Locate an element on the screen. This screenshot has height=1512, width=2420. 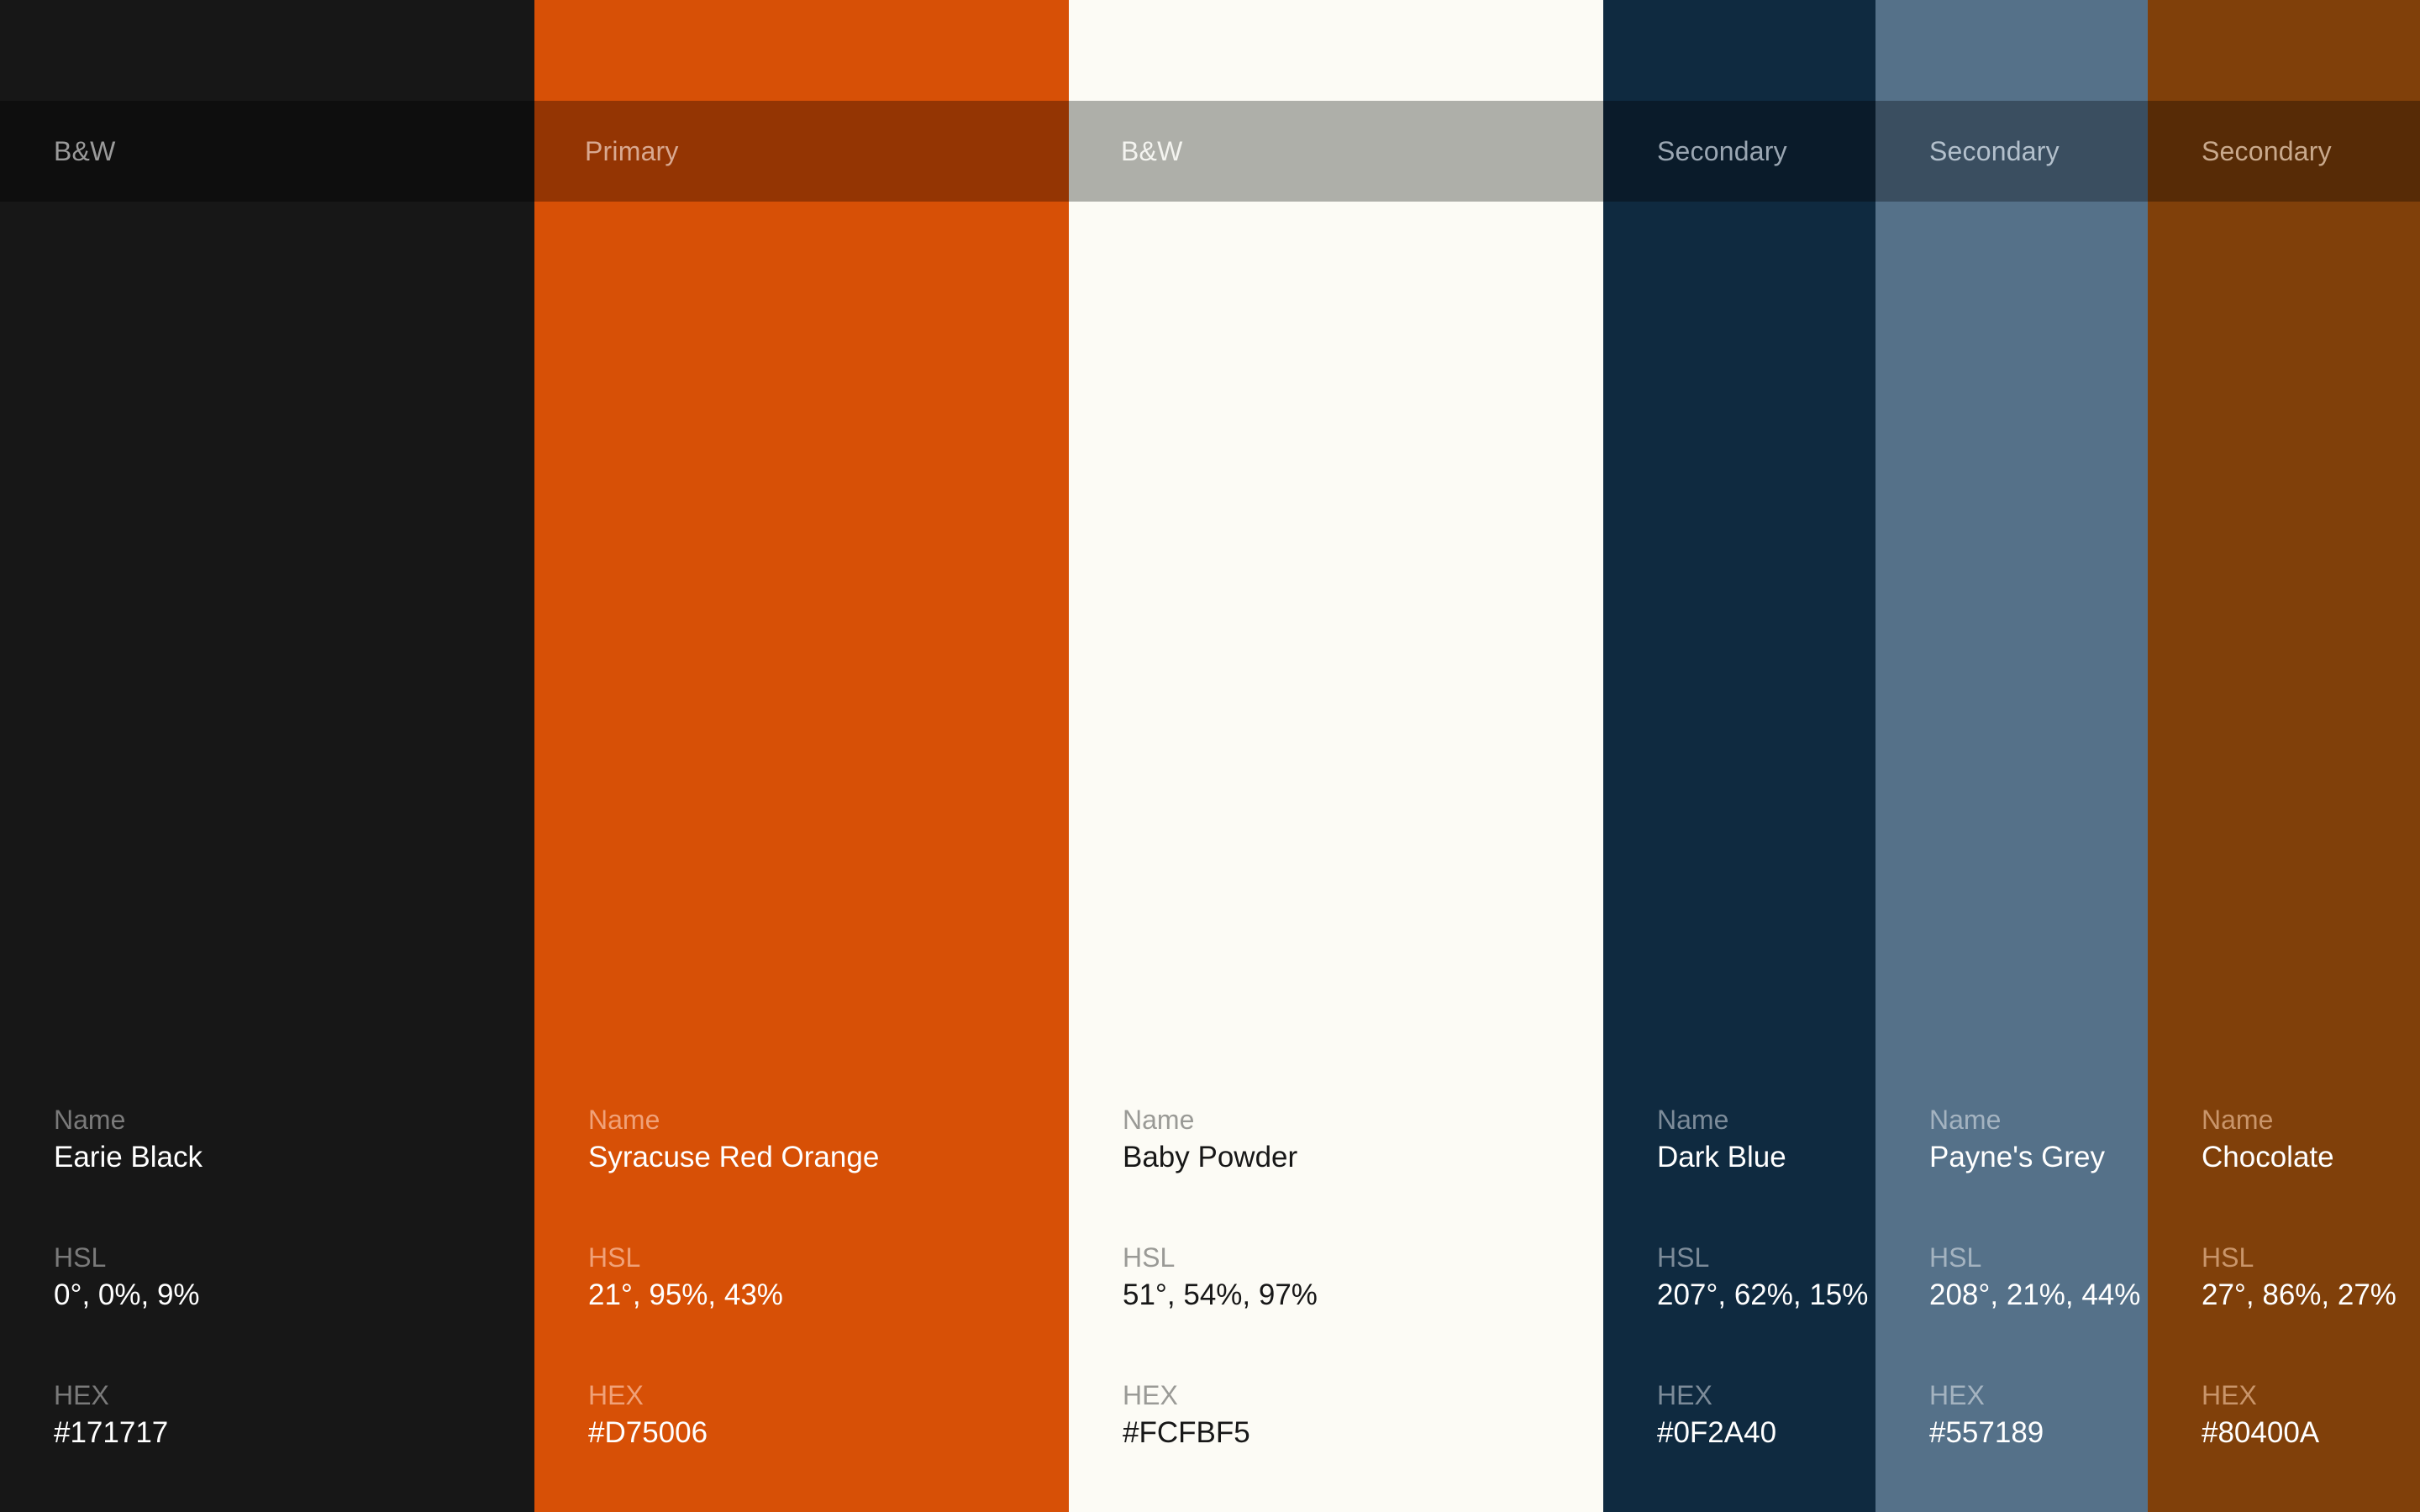
hex-group: HEX #D75006 is located at coordinates (648, 1415).